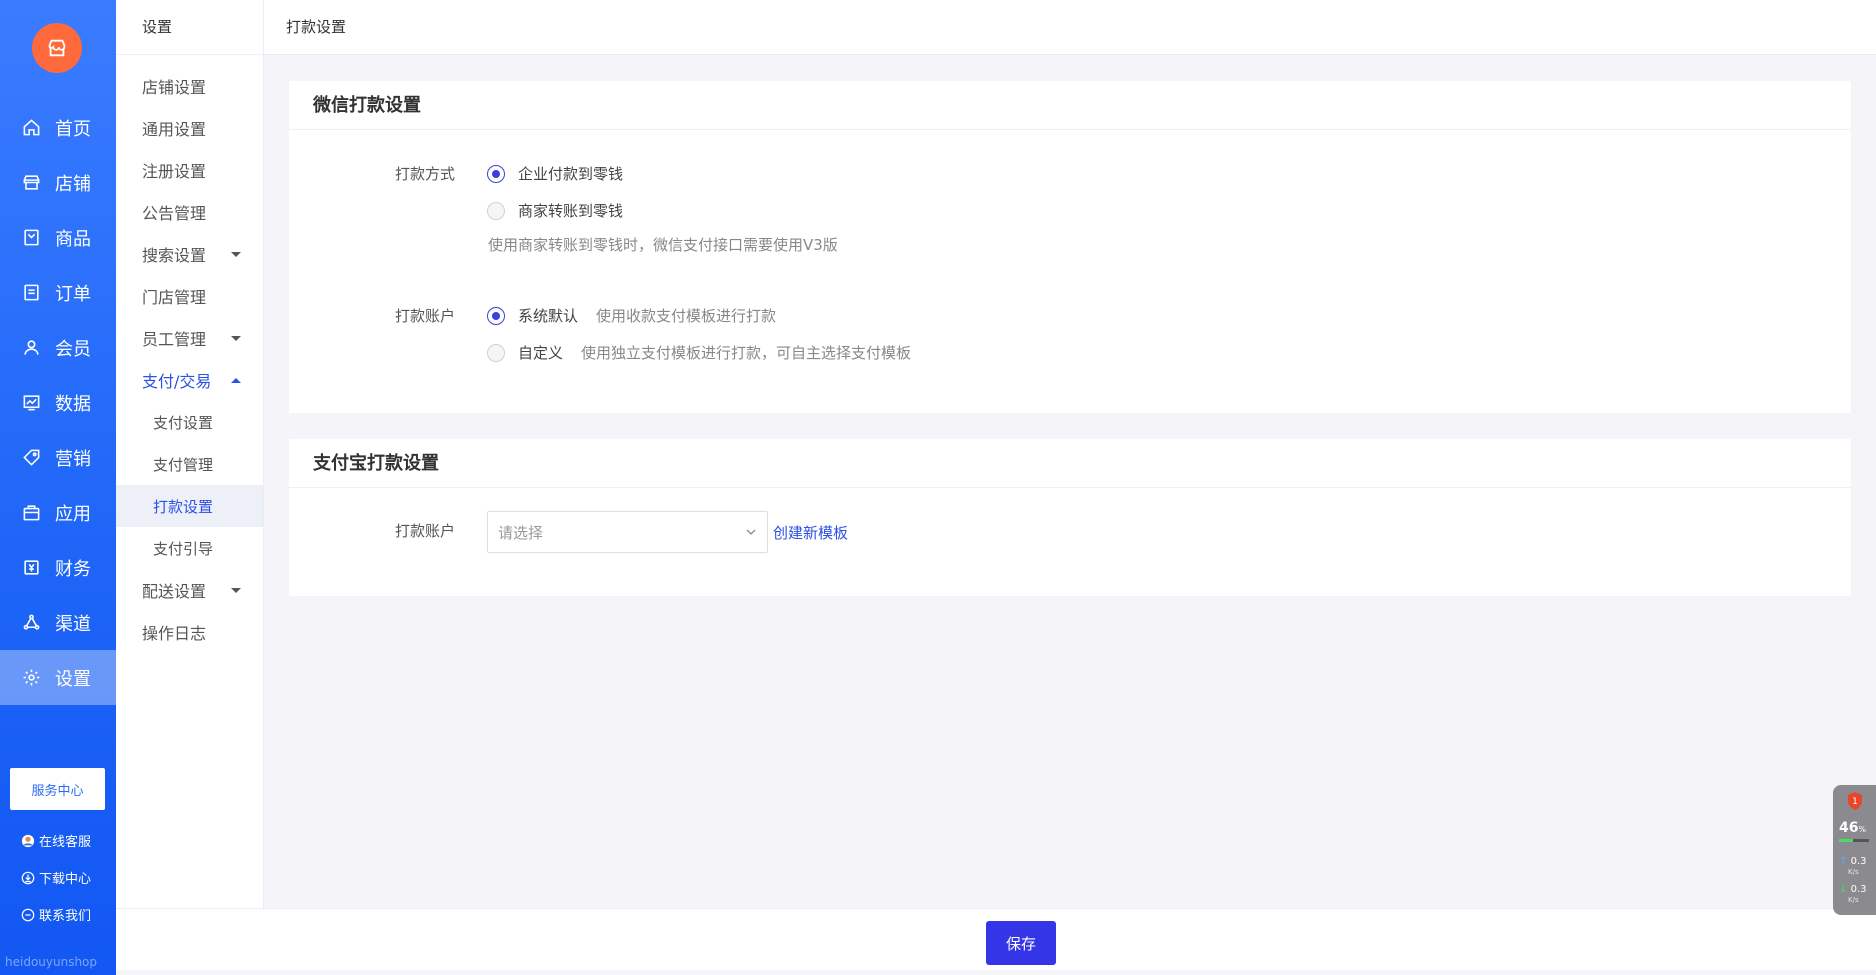 This screenshot has width=1876, height=975. I want to click on order-icon, so click(31, 293).